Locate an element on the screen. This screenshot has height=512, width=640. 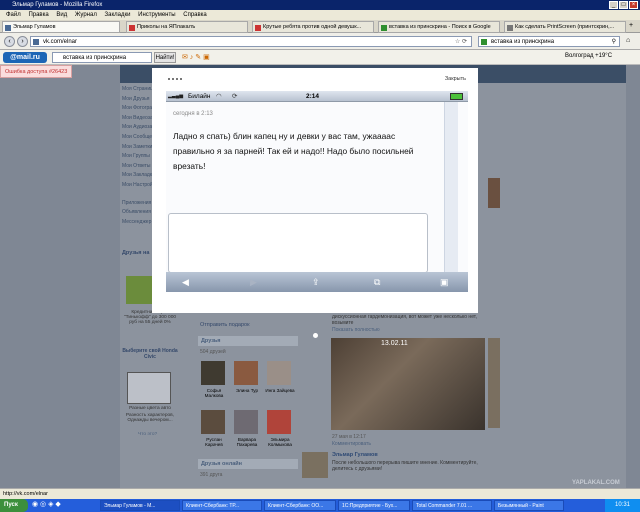
url-bar: vk.com/elnar ☆ ⟳ is located at coordinates (251, 41).